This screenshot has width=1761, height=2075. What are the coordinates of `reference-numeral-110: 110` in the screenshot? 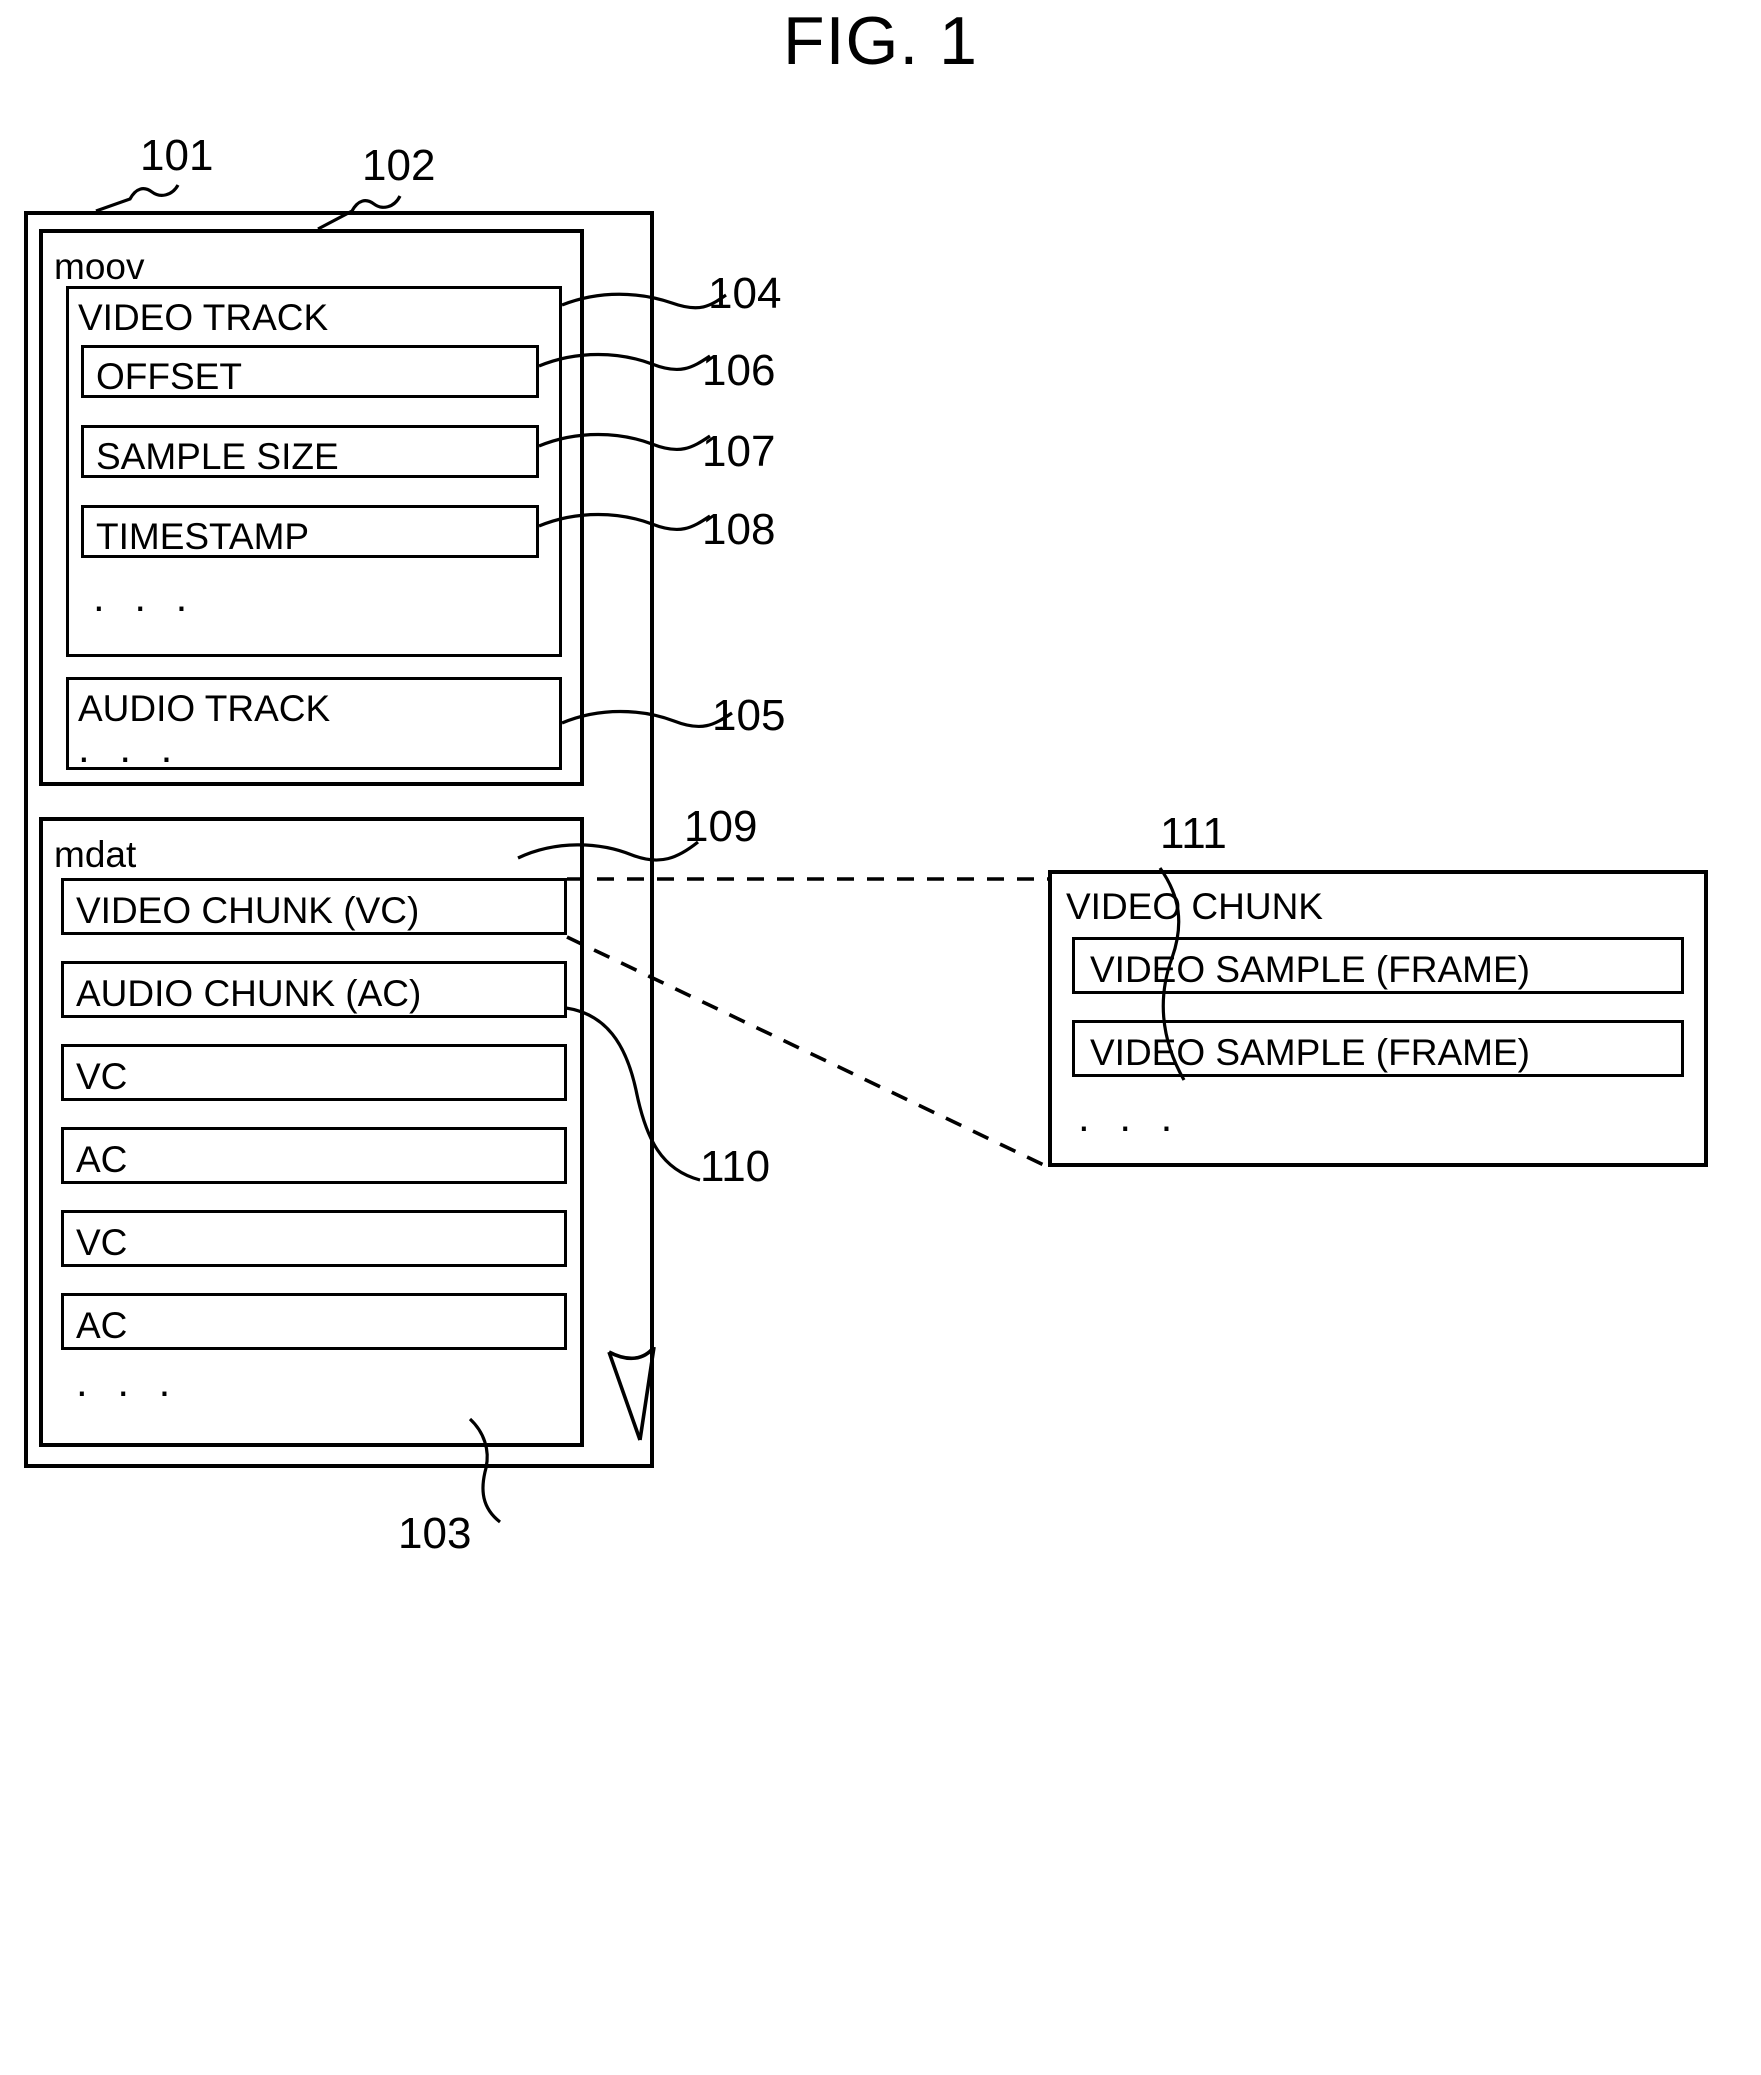 It's located at (735, 1166).